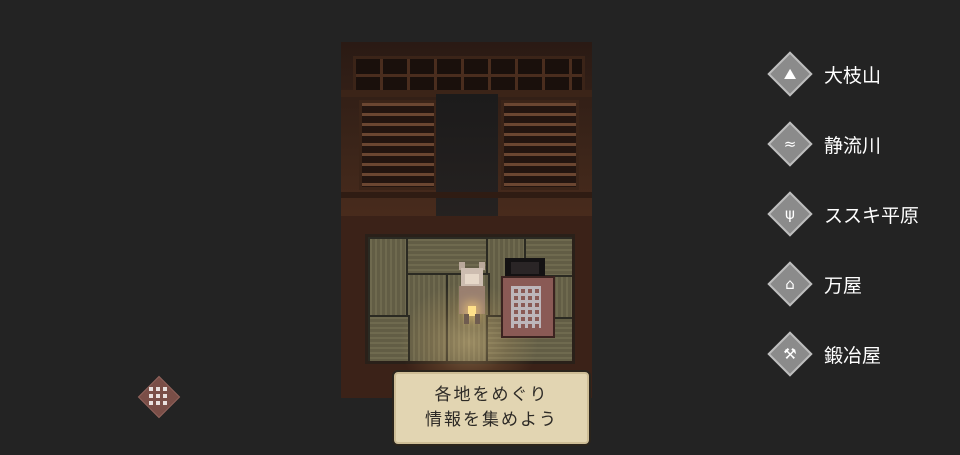 This screenshot has width=960, height=455. Describe the element at coordinates (467, 159) in the screenshot. I see `doorway` at that location.